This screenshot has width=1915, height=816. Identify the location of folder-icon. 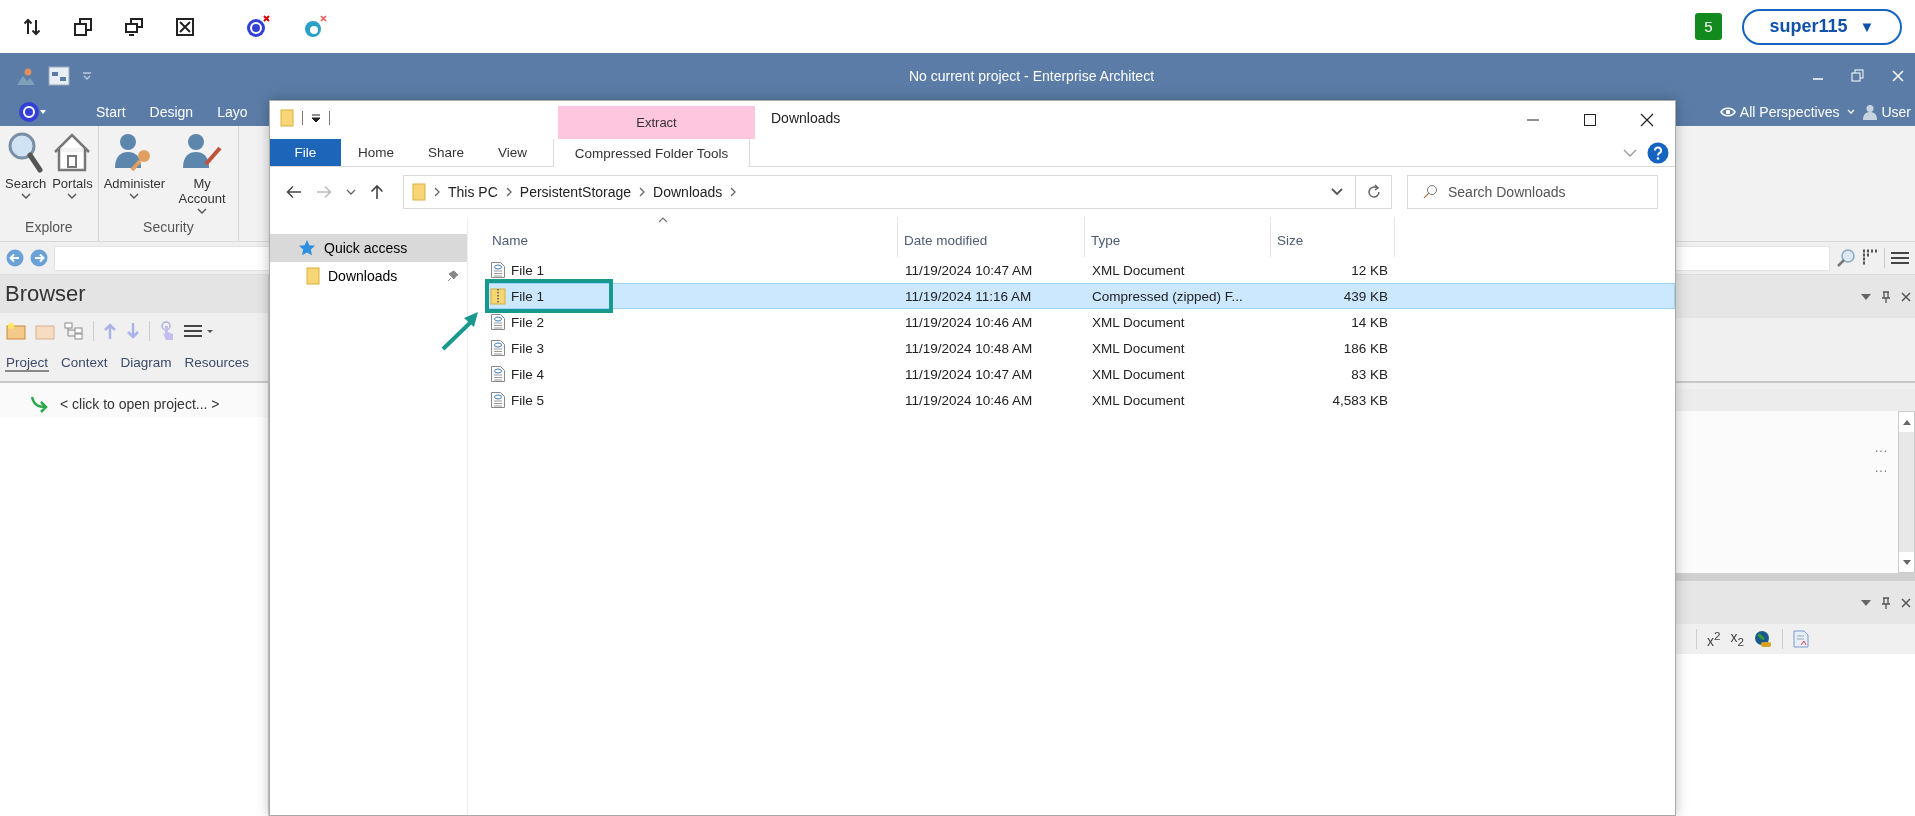
(313, 276).